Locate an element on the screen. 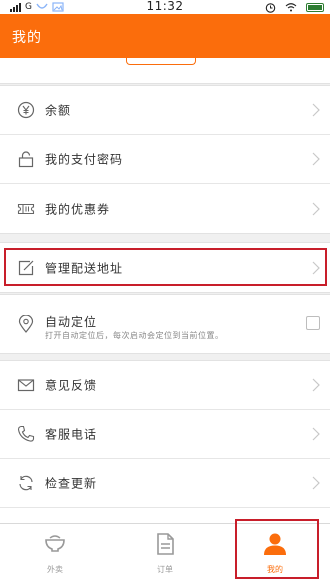 The image size is (330, 582). login-button-edge is located at coordinates (161, 60).